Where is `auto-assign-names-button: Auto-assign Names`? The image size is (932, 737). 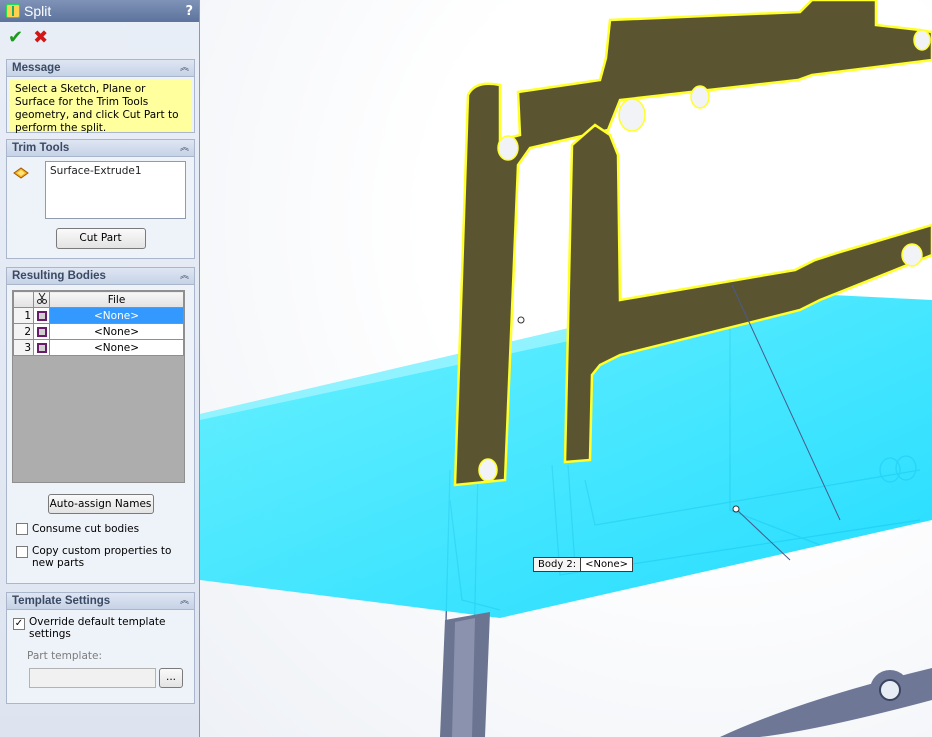 auto-assign-names-button: Auto-assign Names is located at coordinates (100, 504).